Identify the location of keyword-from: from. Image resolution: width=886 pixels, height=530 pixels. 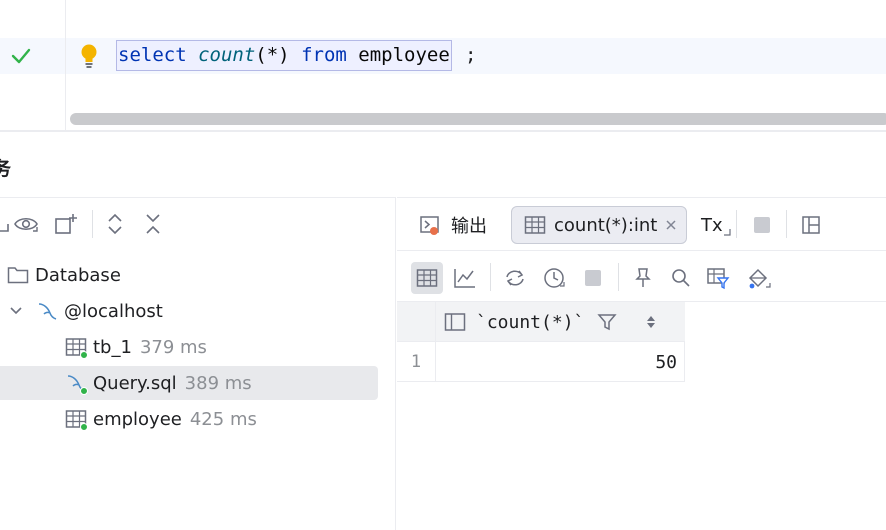
(324, 55).